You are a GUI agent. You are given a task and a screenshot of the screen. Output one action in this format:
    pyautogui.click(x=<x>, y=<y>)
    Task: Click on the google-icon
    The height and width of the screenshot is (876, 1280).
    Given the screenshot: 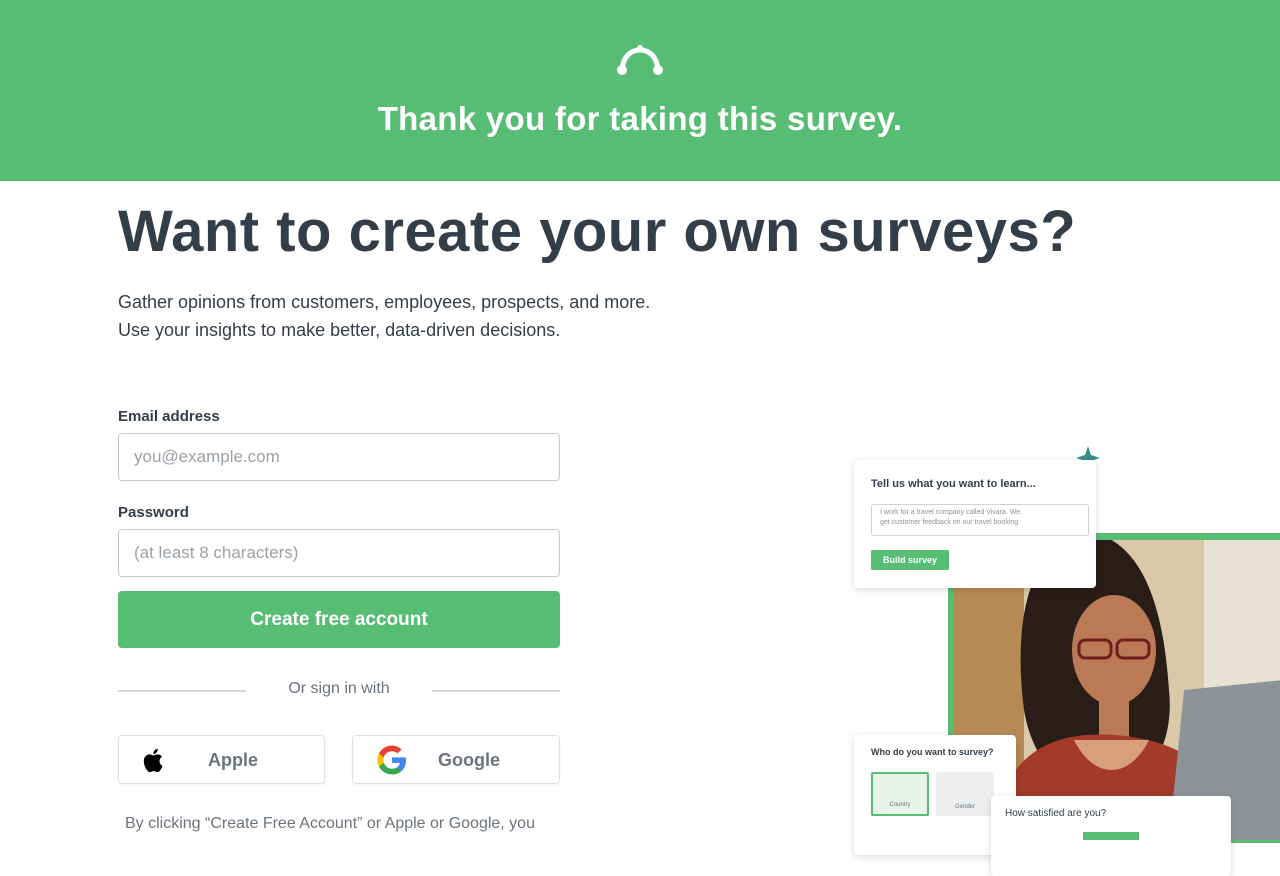 What is the action you would take?
    pyautogui.click(x=391, y=760)
    